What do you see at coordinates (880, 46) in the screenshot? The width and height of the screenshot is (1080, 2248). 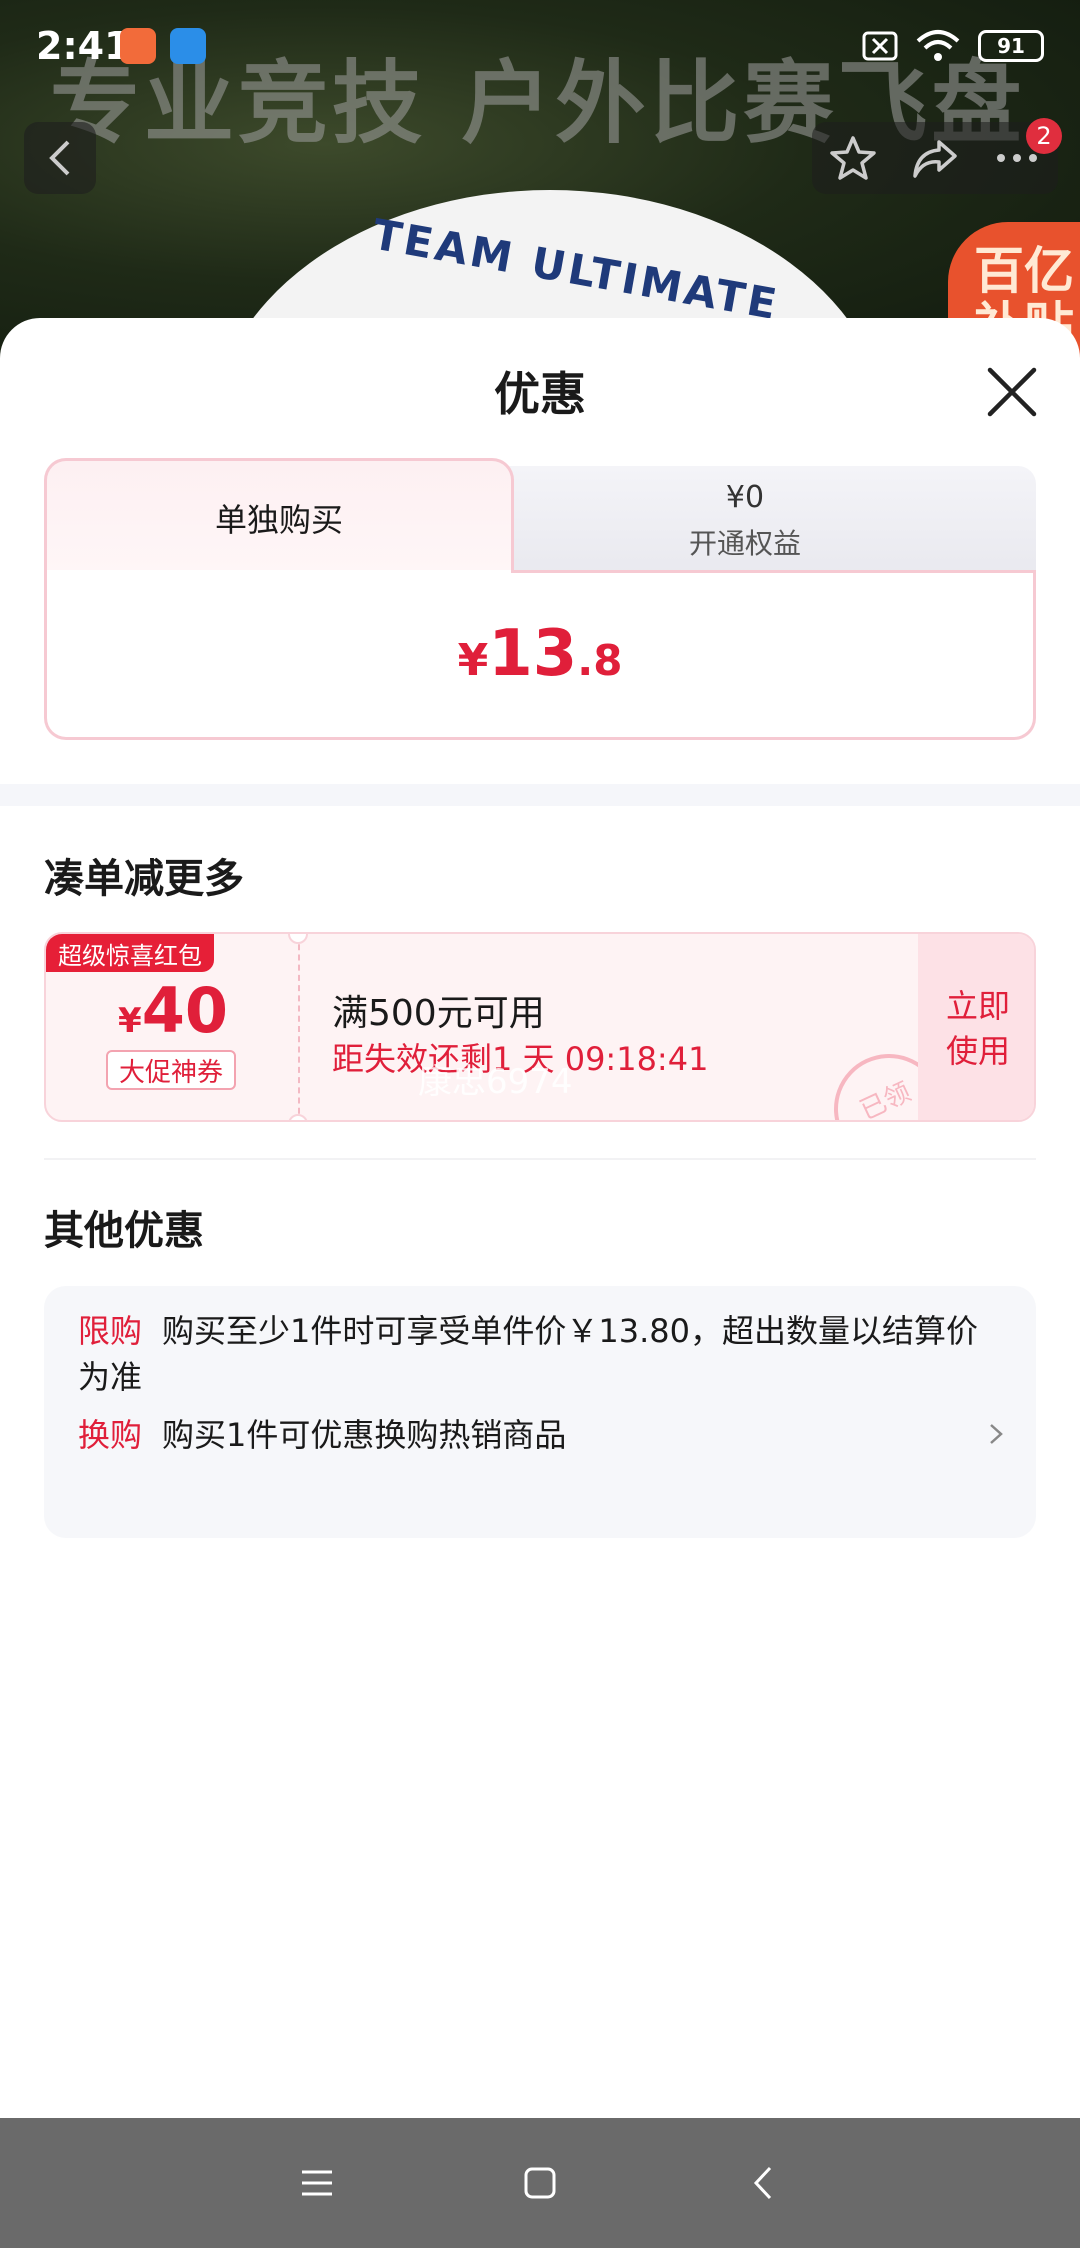 I see `sim-off-icon` at bounding box center [880, 46].